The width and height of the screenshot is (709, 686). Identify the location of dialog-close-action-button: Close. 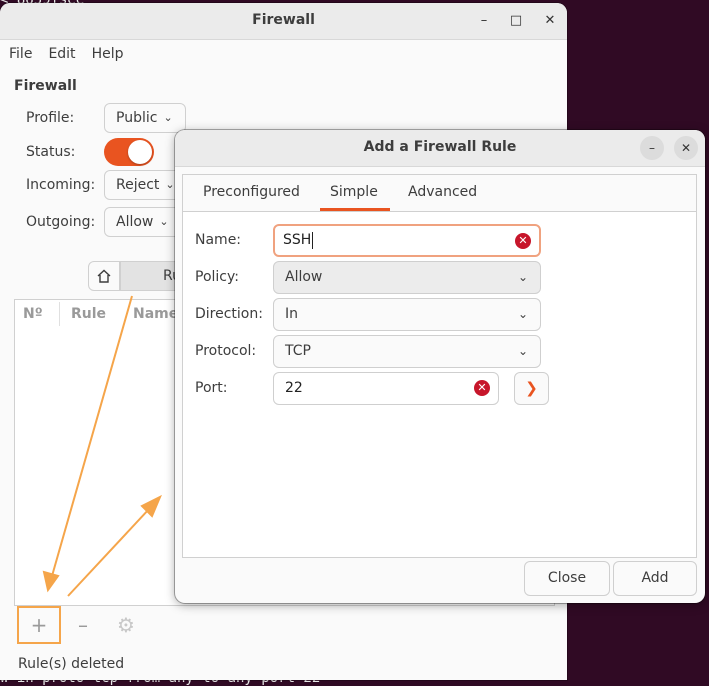
(567, 578).